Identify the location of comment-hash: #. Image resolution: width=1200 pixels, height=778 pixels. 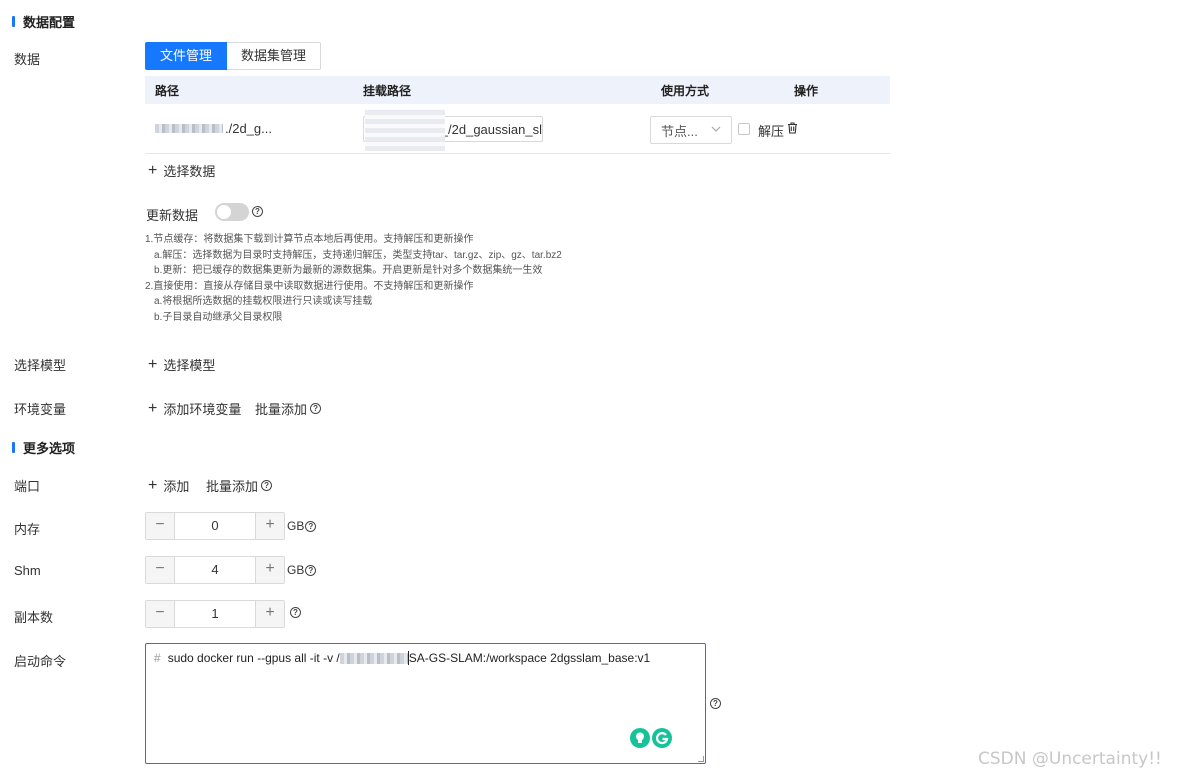
(157, 658).